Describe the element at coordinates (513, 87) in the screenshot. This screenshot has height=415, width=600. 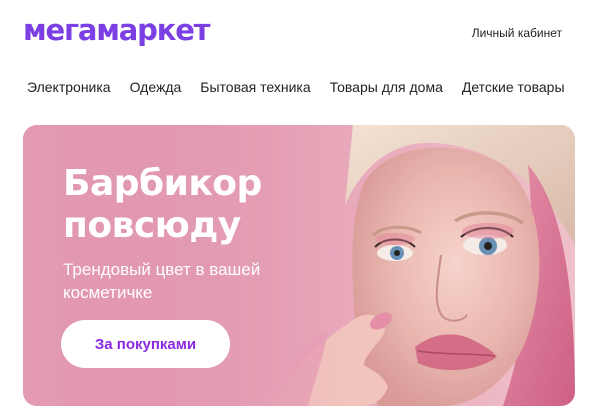
I see `nav-item-kids-goods: Детские товары` at that location.